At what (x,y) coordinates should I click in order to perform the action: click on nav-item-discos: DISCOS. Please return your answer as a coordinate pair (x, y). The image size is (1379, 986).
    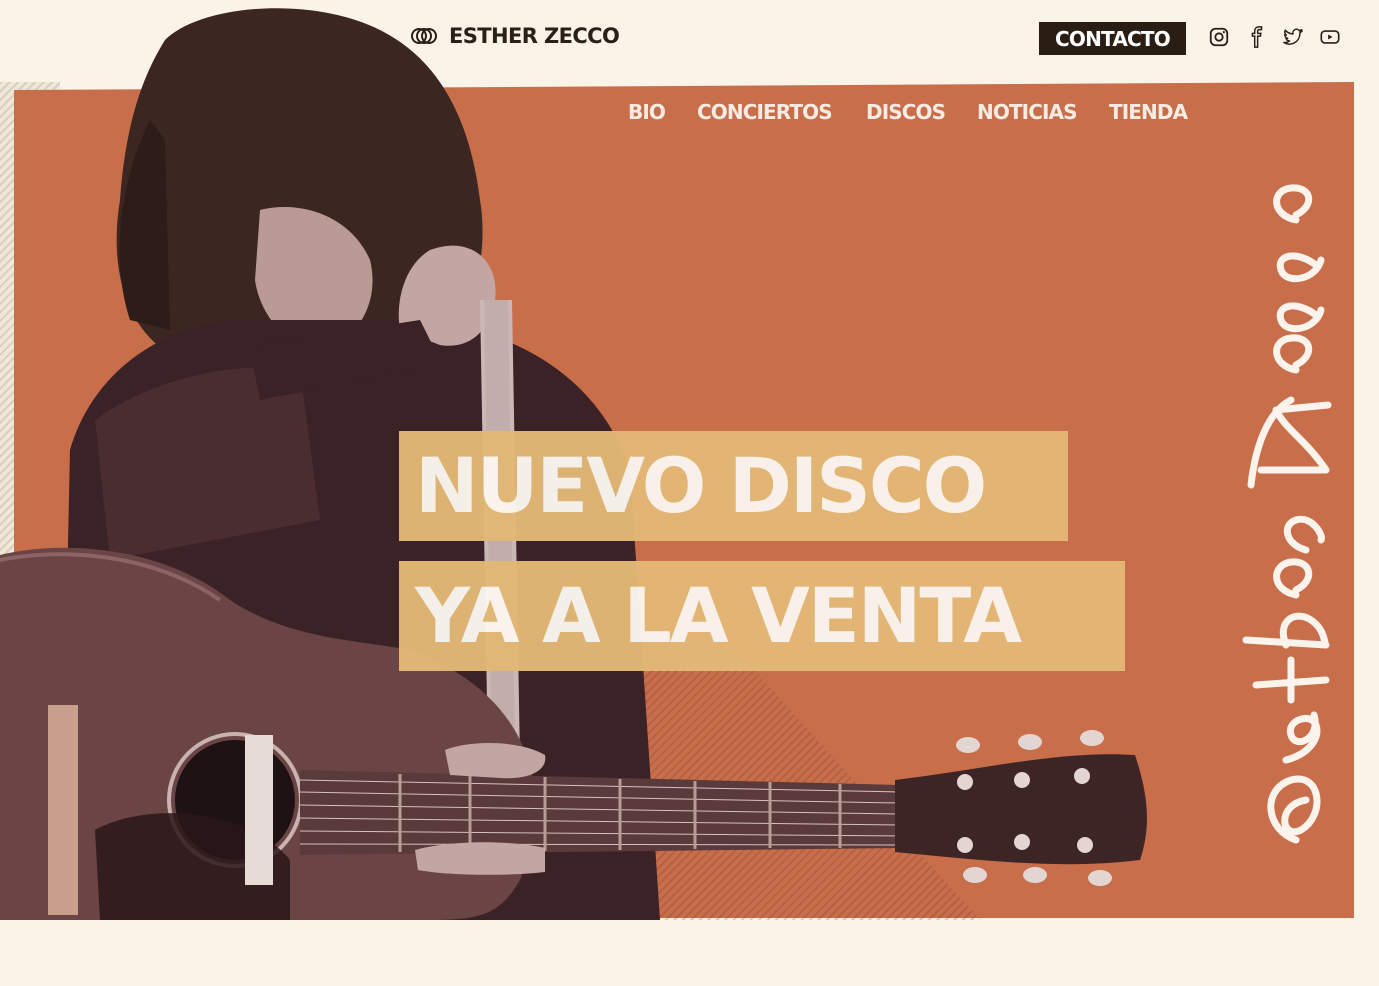
    Looking at the image, I should click on (906, 112).